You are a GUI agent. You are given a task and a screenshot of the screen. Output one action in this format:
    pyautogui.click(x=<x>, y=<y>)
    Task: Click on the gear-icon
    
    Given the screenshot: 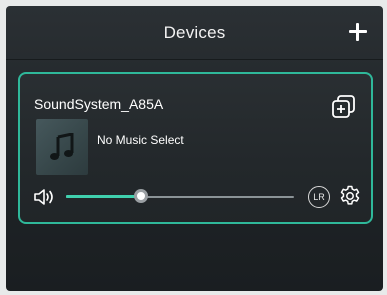 What is the action you would take?
    pyautogui.click(x=350, y=195)
    